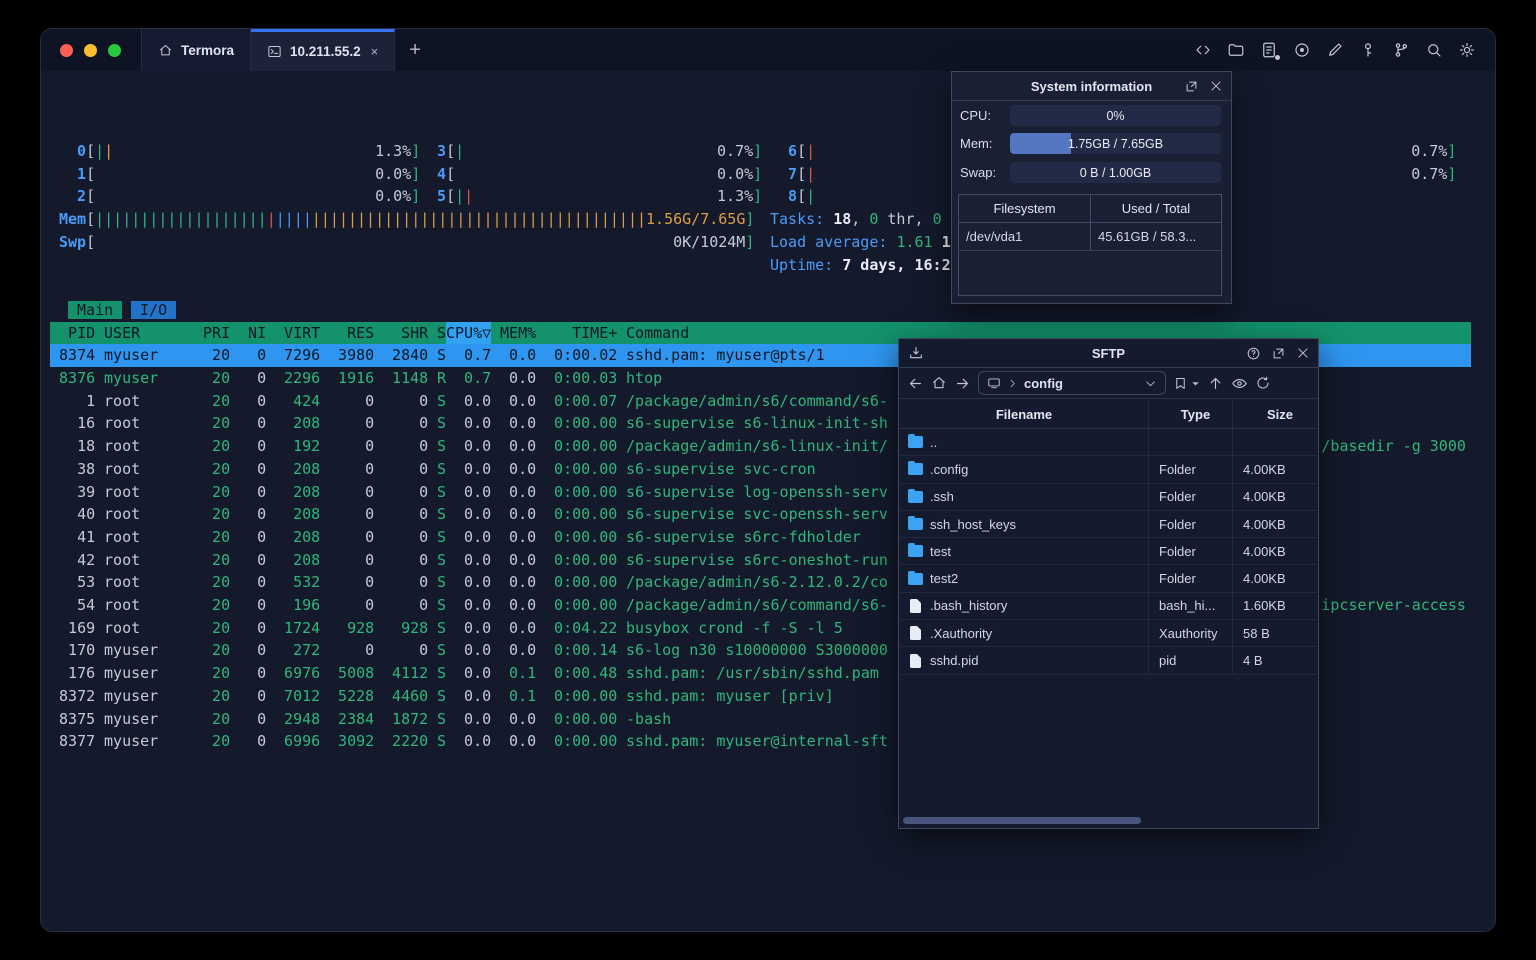  What do you see at coordinates (1024, 414) in the screenshot?
I see `filename-column-header: Filename` at bounding box center [1024, 414].